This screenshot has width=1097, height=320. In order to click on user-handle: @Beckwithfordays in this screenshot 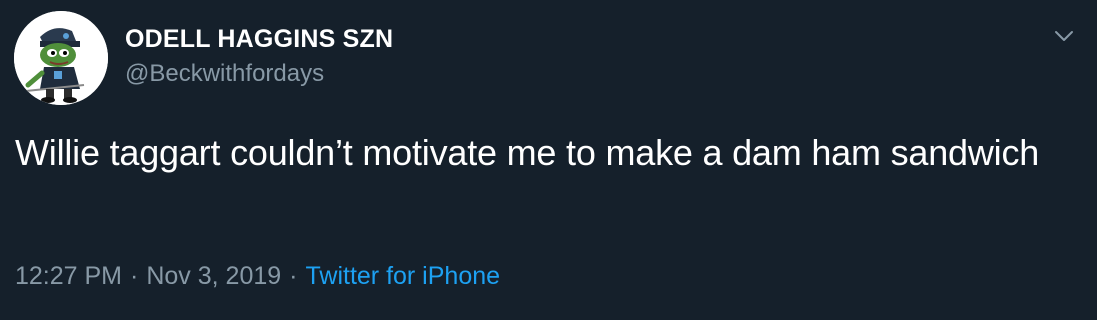, I will do `click(224, 74)`.